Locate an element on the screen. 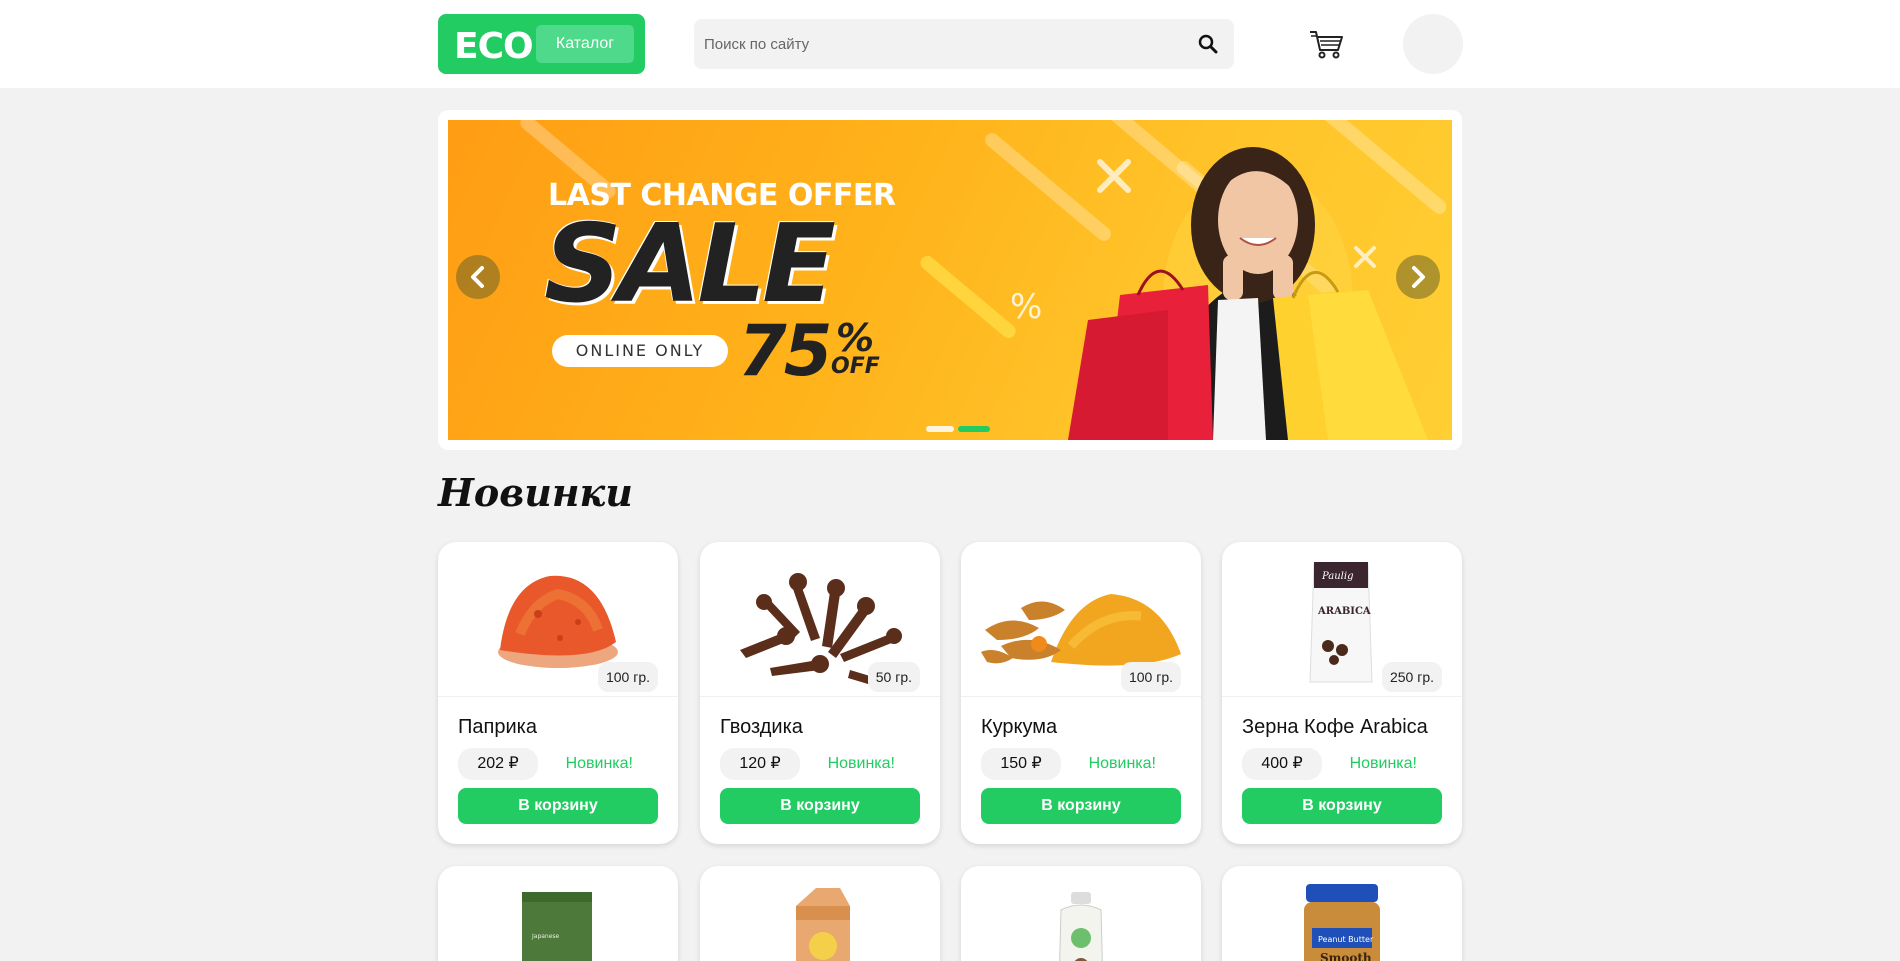 This screenshot has width=1900, height=961. tea-box-image is located at coordinates (823, 924).